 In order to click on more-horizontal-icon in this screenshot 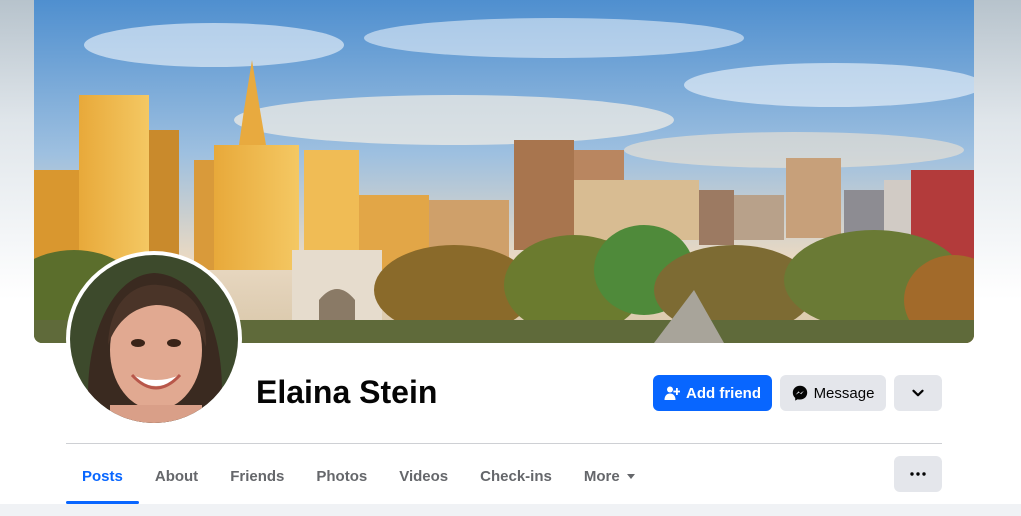, I will do `click(918, 474)`.